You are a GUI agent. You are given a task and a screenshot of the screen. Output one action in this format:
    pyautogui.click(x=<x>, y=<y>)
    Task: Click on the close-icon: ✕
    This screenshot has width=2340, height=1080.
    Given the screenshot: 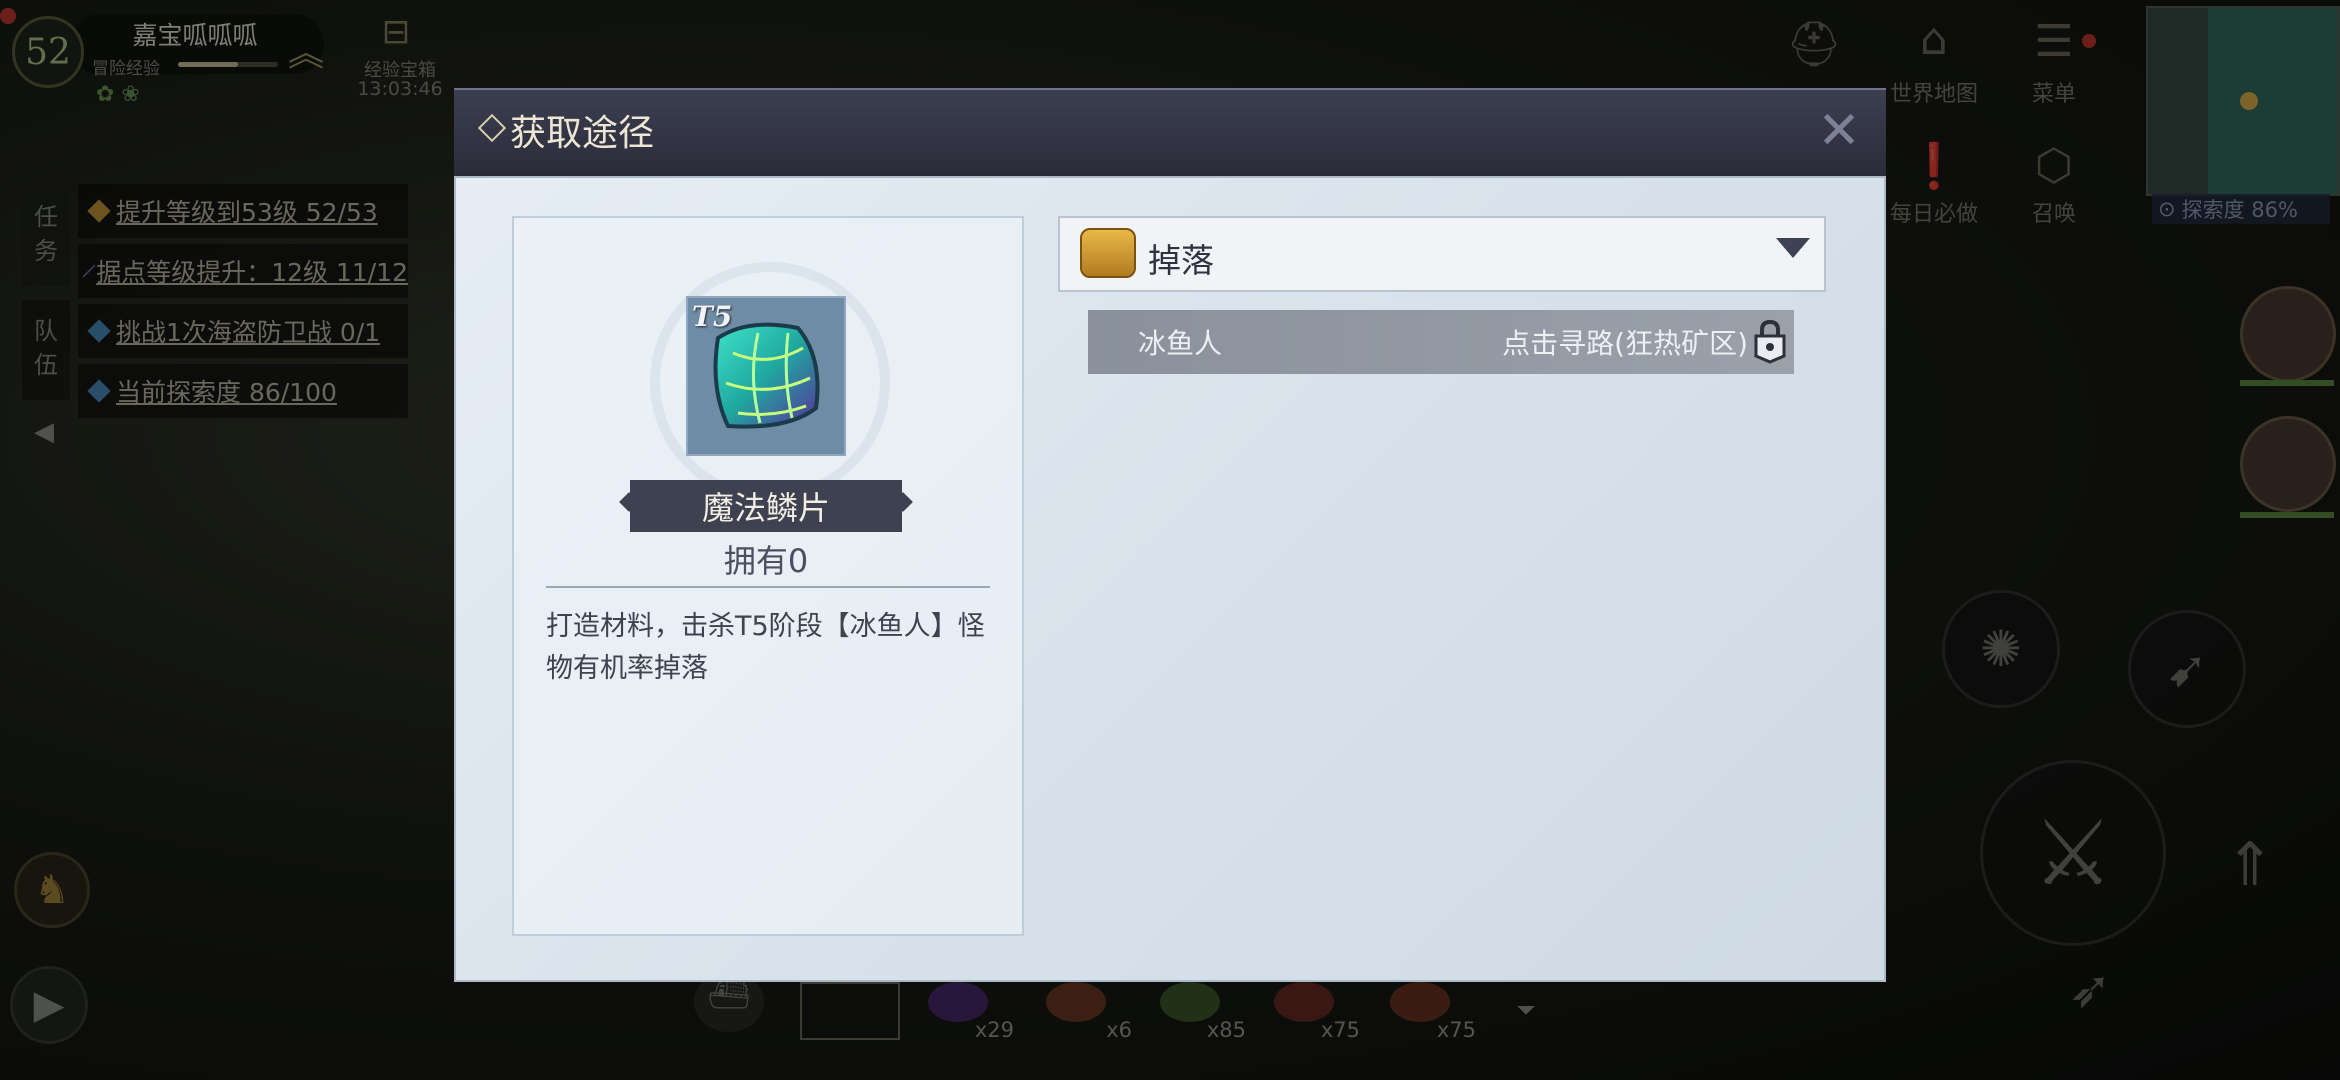 What is the action you would take?
    pyautogui.click(x=1839, y=131)
    